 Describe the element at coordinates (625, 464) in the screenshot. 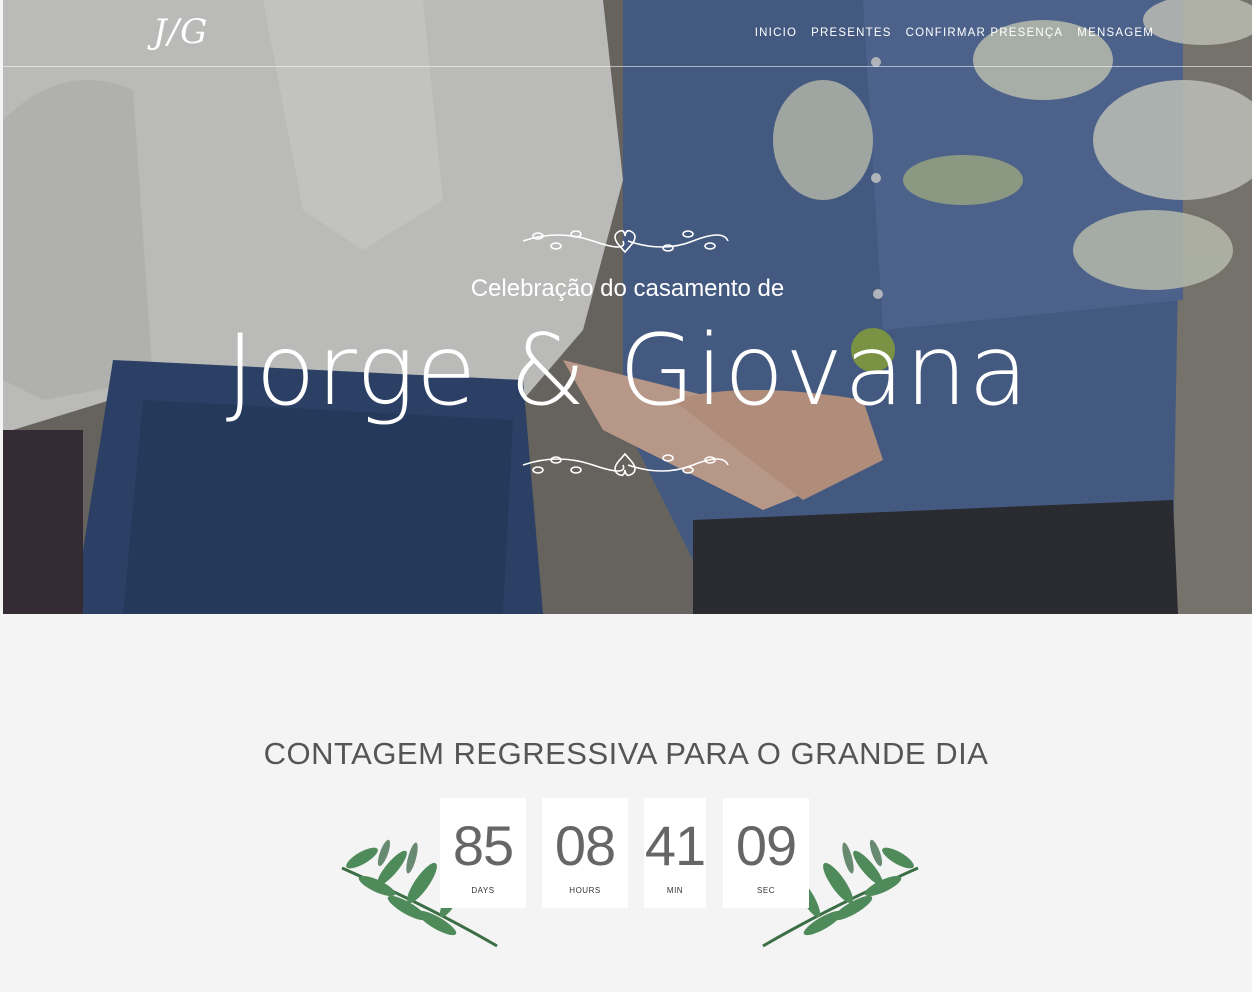

I see `ornament-bottom-icon` at that location.